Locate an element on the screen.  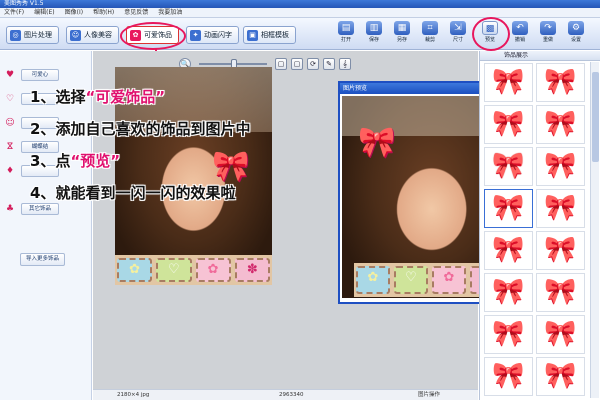
undo-icon: ↶ is located at coordinates (520, 28).